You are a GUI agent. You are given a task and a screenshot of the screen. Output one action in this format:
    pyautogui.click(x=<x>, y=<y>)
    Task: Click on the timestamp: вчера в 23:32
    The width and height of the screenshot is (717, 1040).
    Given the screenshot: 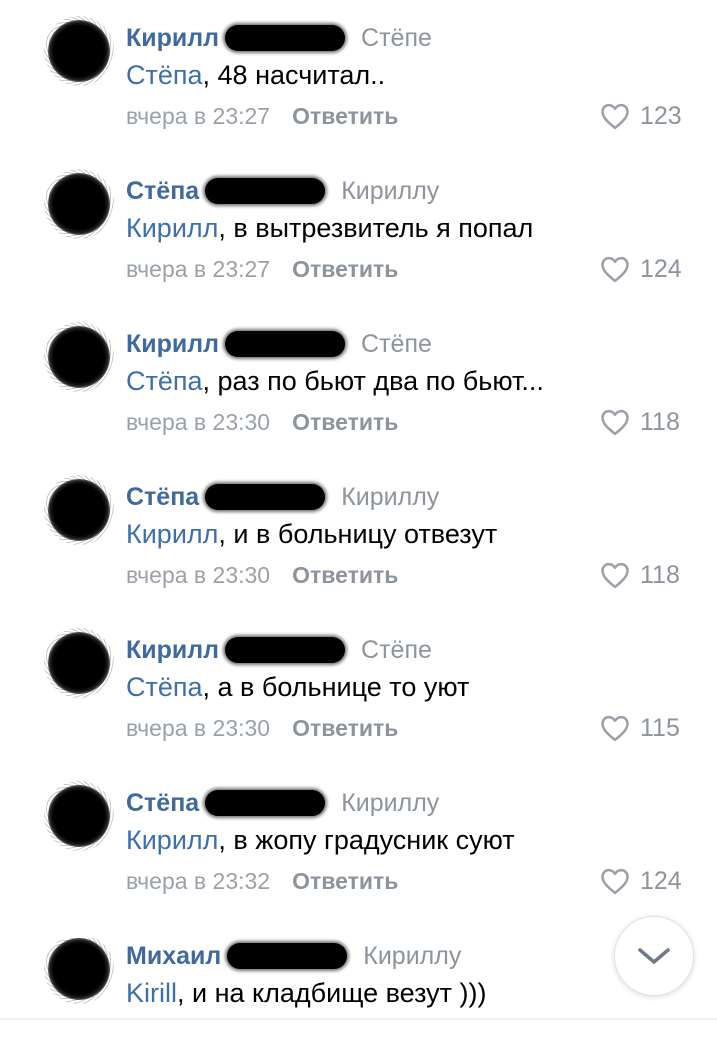 What is the action you would take?
    pyautogui.click(x=198, y=880)
    